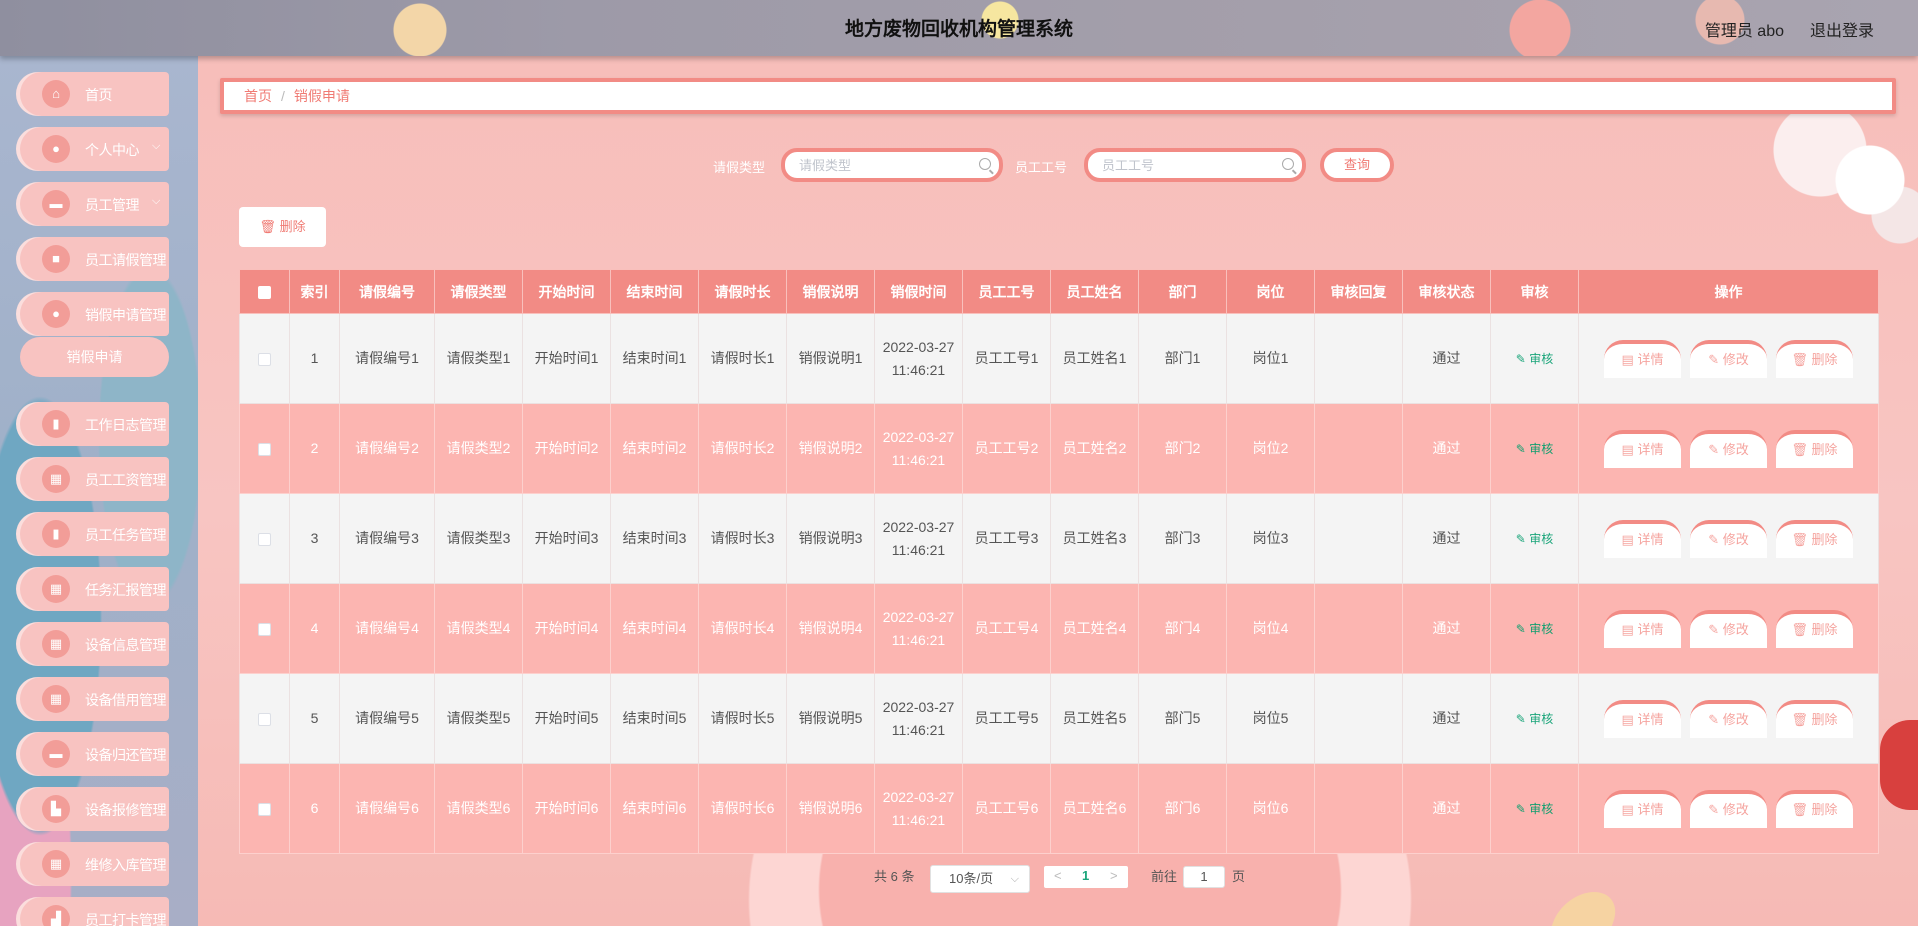 The height and width of the screenshot is (926, 1918). I want to click on logout-link: 退出登录, so click(1842, 29).